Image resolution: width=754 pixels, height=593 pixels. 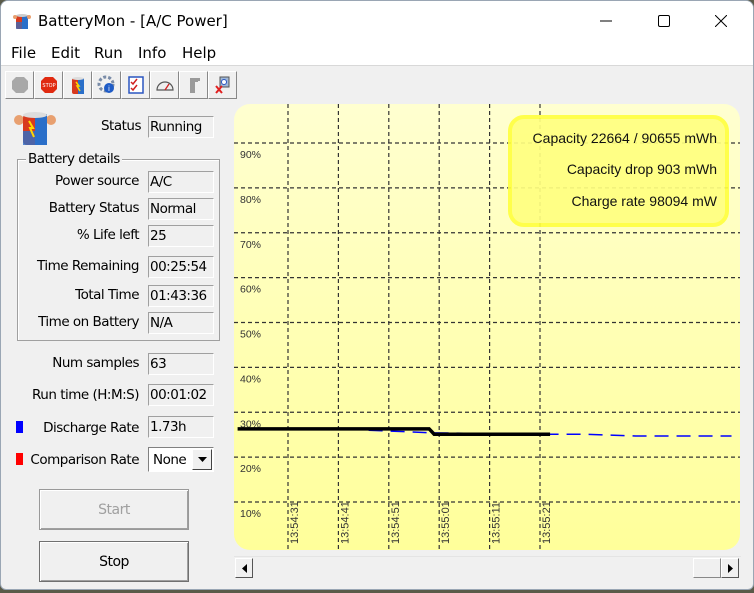 I want to click on scroll-thumb, so click(x=707, y=568).